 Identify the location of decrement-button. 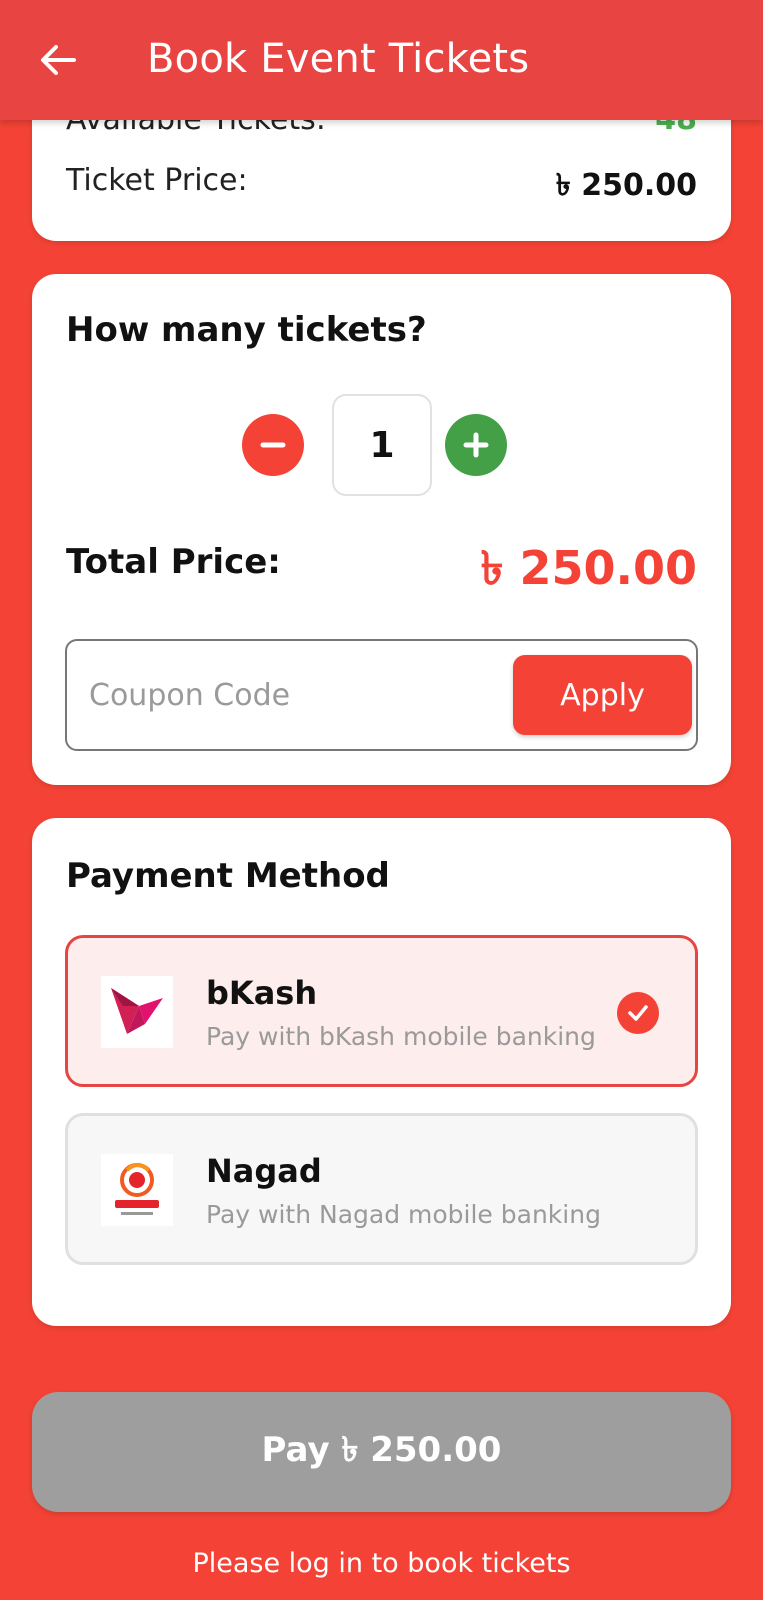
(273, 445).